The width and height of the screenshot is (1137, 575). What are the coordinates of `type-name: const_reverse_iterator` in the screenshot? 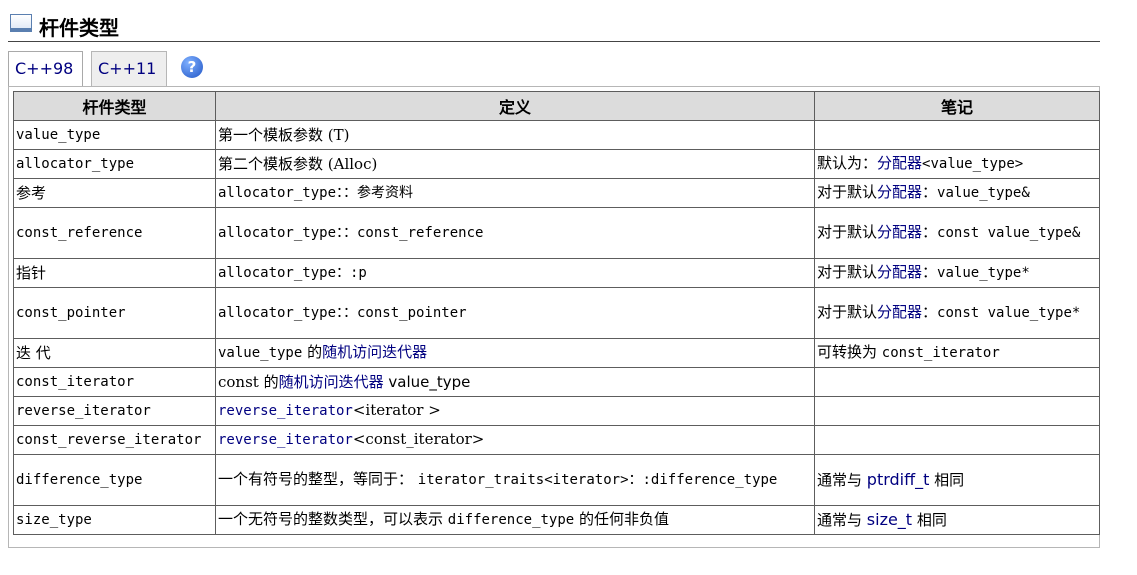 It's located at (109, 440).